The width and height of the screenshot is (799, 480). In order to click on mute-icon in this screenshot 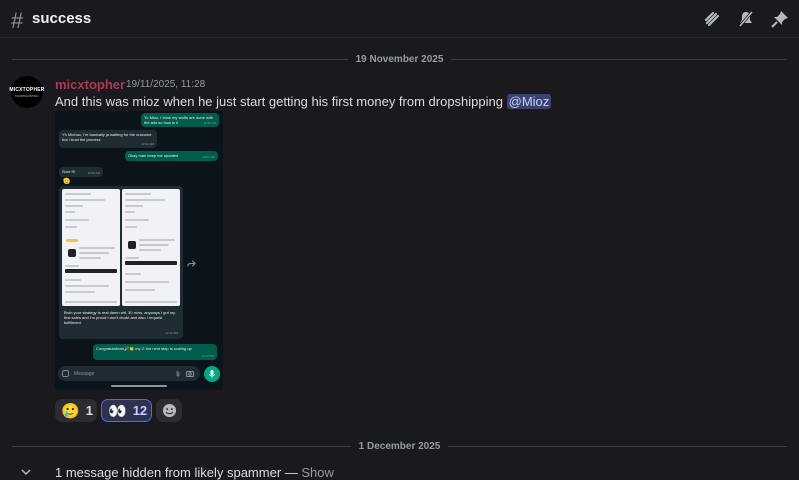, I will do `click(746, 19)`.